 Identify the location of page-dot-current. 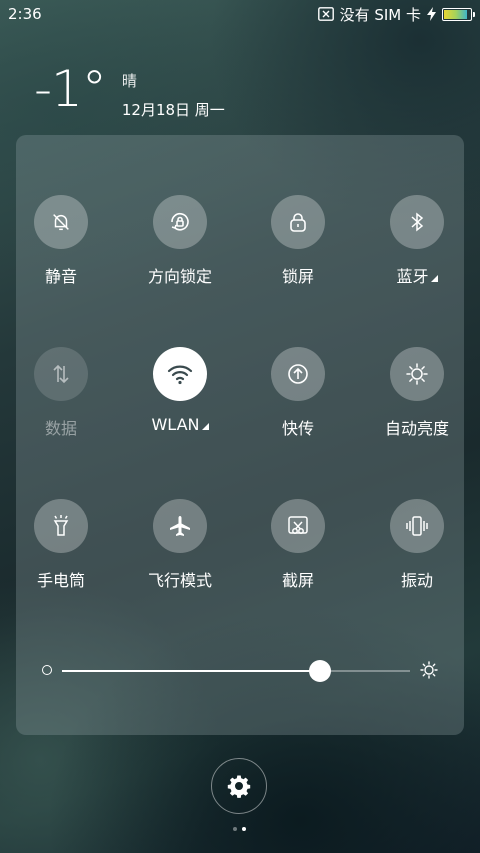
(244, 829).